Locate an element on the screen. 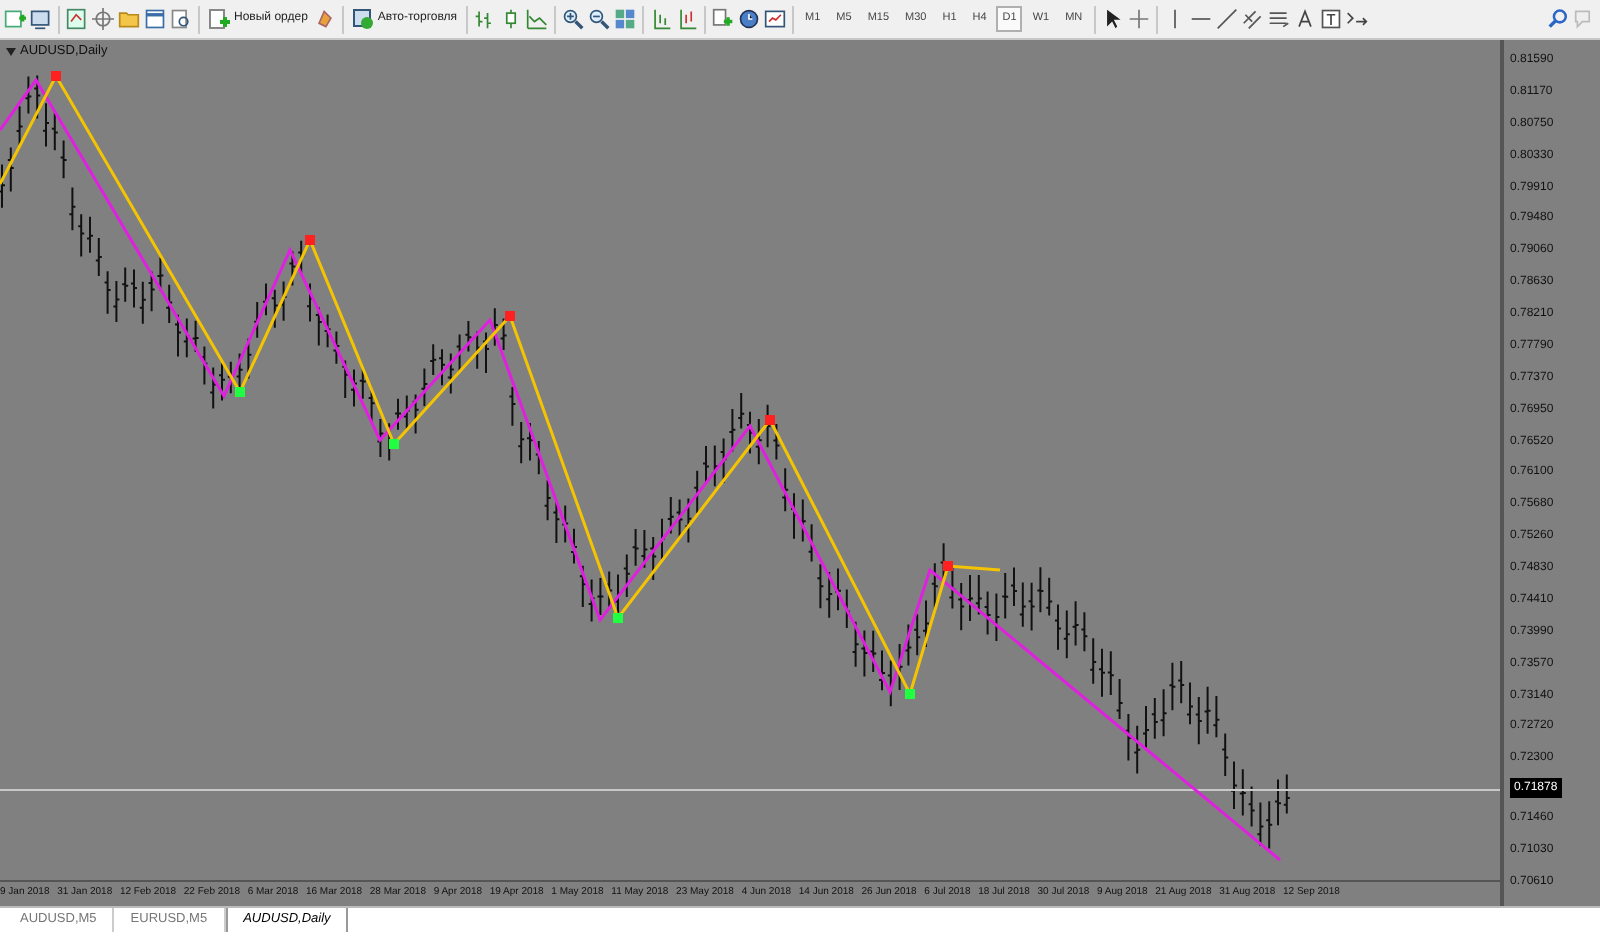  bar-chart-icon is located at coordinates (484, 19).